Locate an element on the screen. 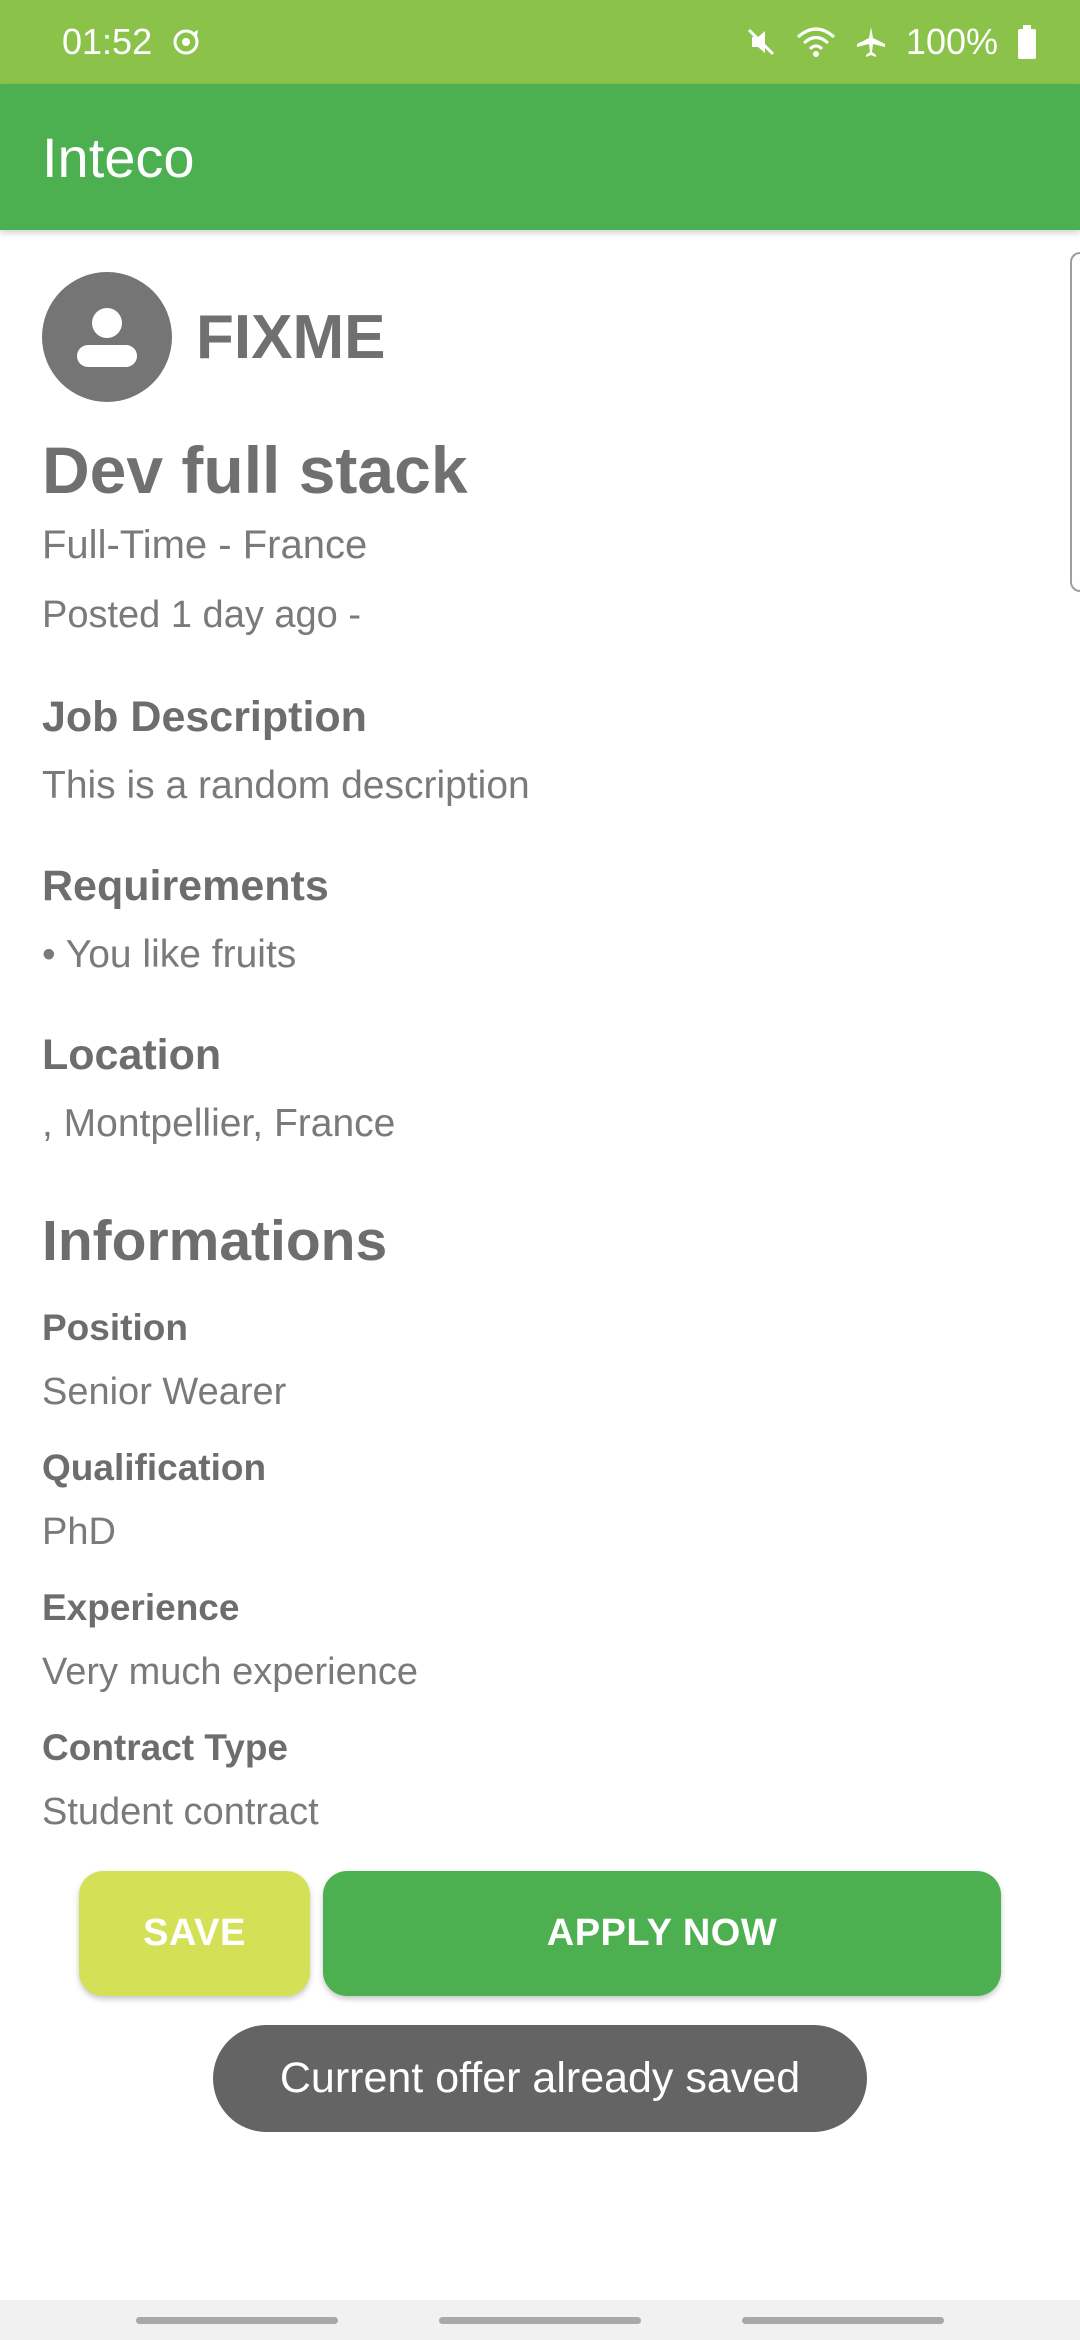 This screenshot has width=1080, height=2340. navigation-bar is located at coordinates (540, 2320).